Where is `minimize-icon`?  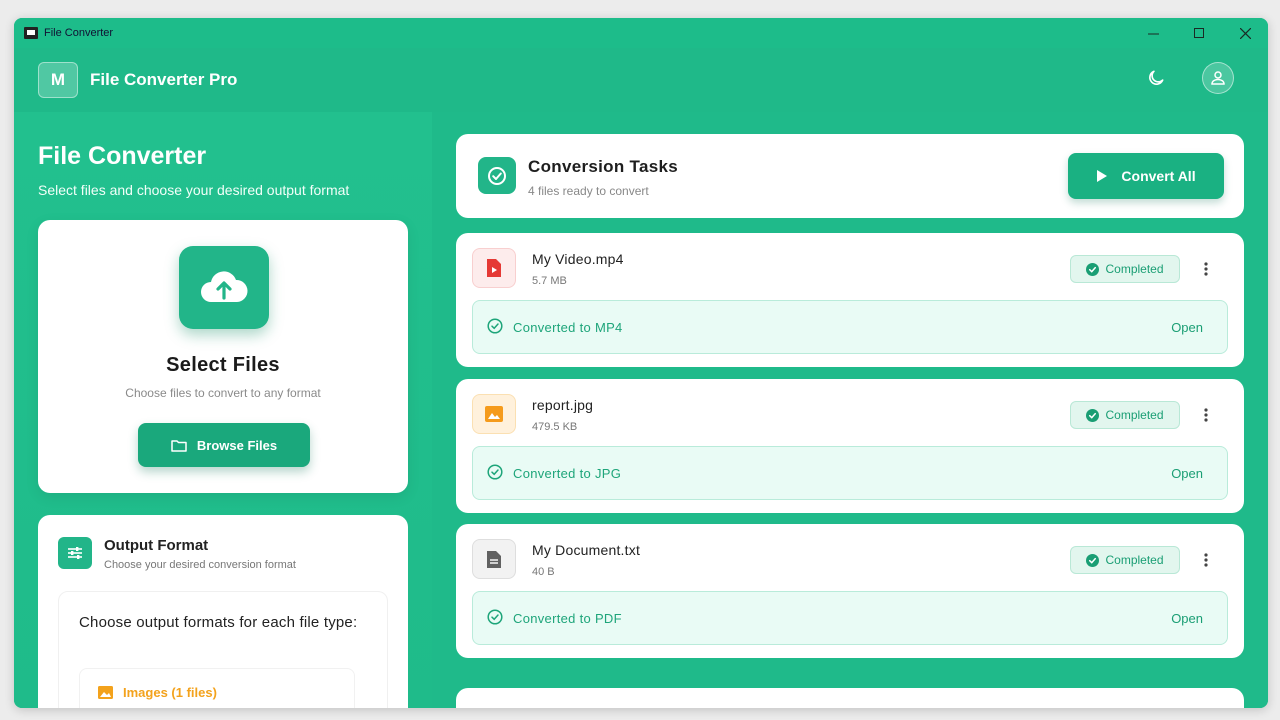 minimize-icon is located at coordinates (1153, 33).